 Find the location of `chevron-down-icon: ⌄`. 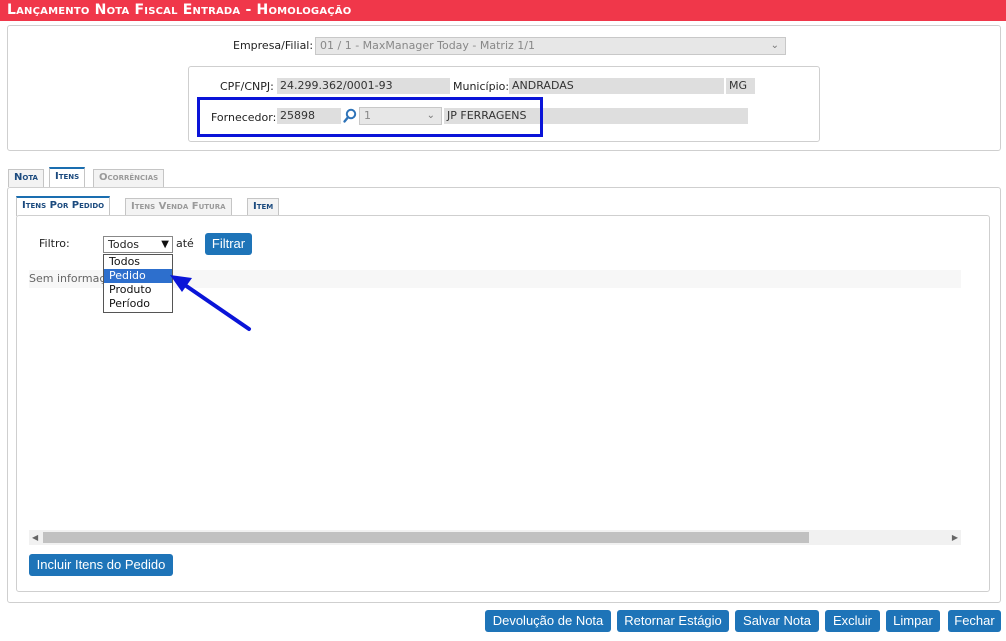

chevron-down-icon: ⌄ is located at coordinates (774, 45).